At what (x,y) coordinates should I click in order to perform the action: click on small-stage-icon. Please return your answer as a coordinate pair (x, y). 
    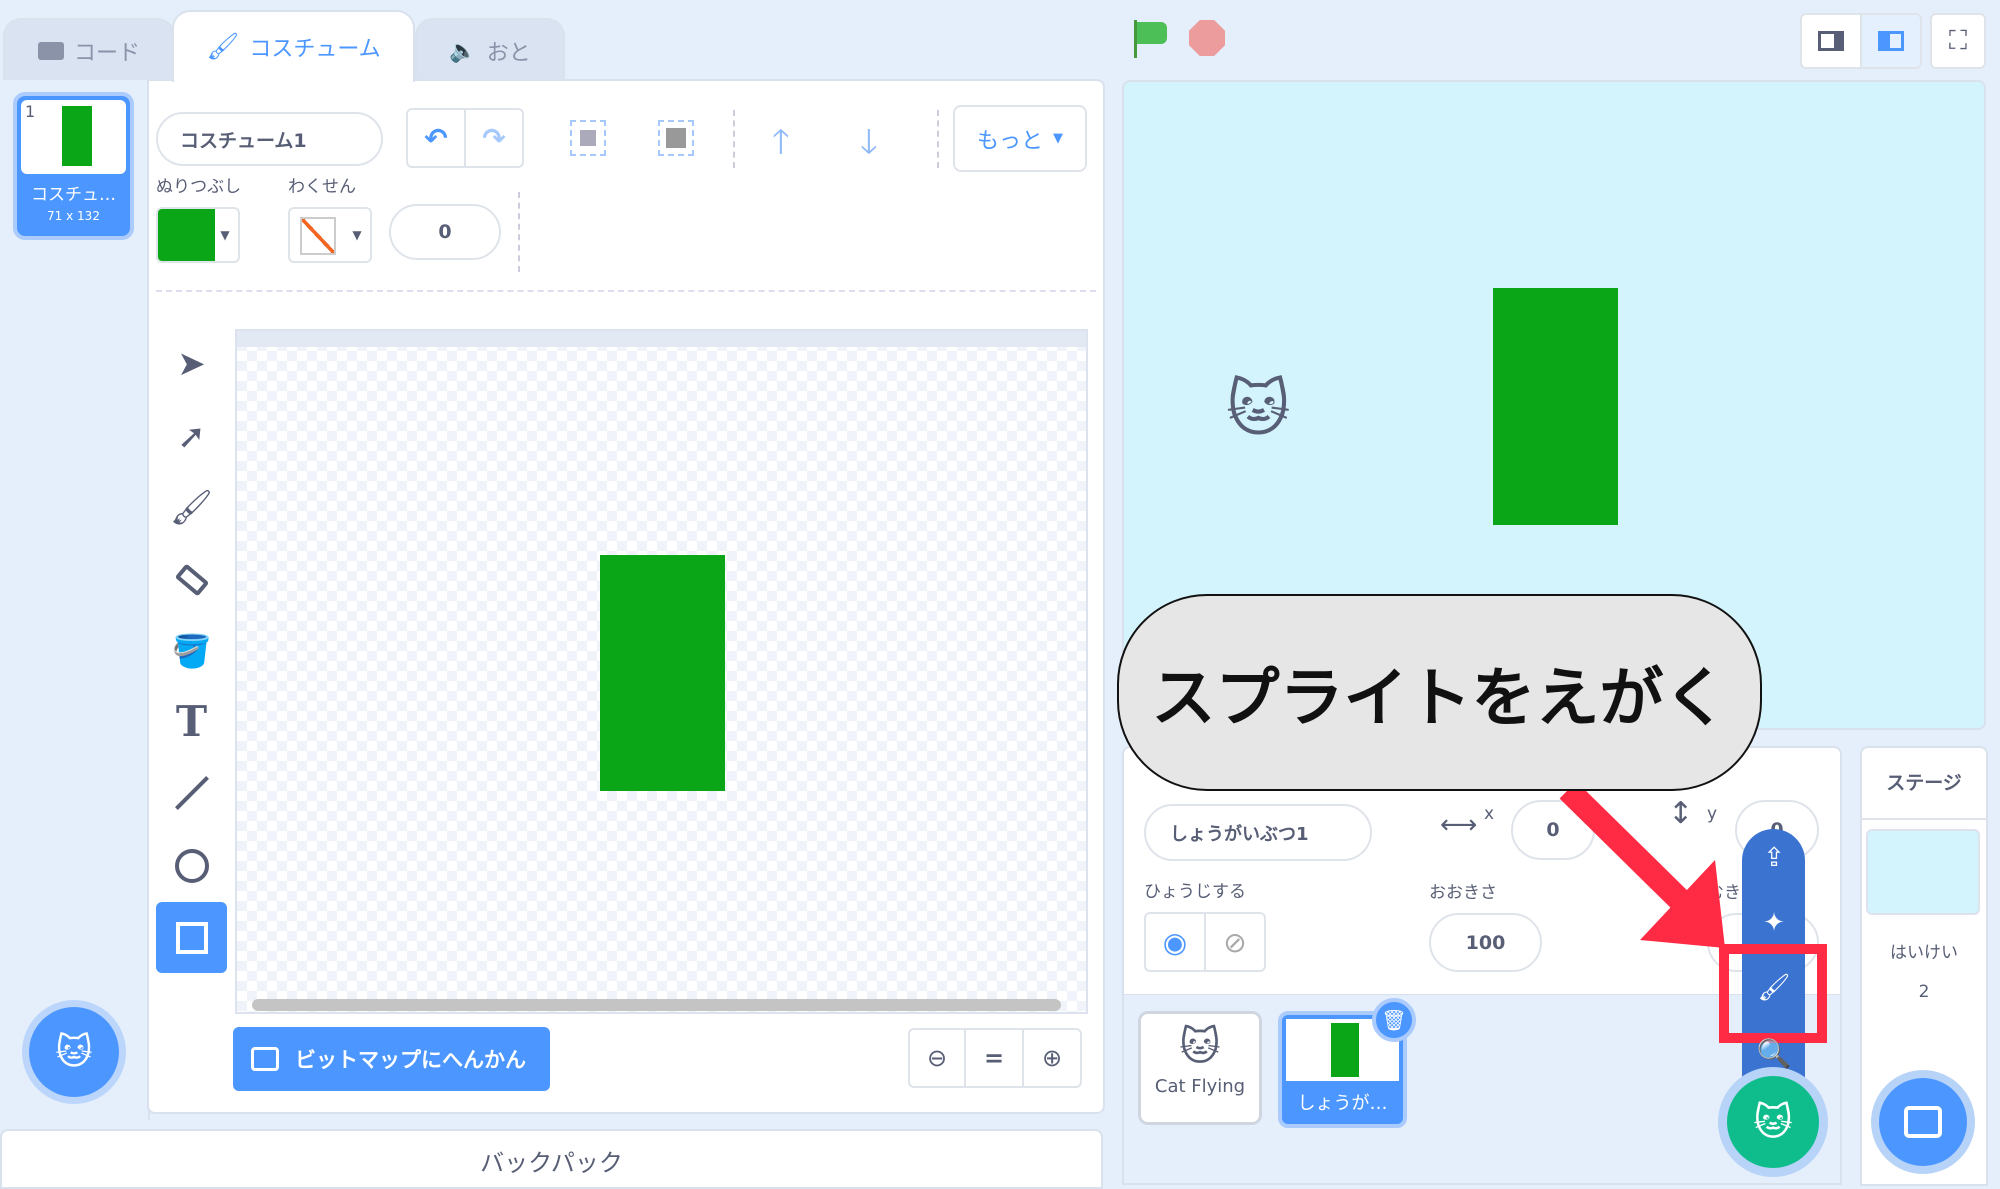
    Looking at the image, I should click on (1831, 41).